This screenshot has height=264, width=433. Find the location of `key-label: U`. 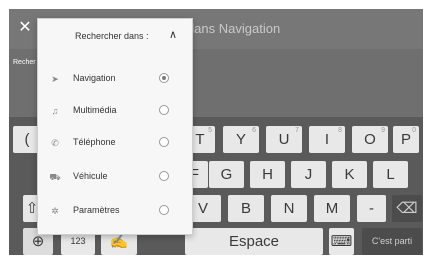

key-label: U is located at coordinates (284, 139).